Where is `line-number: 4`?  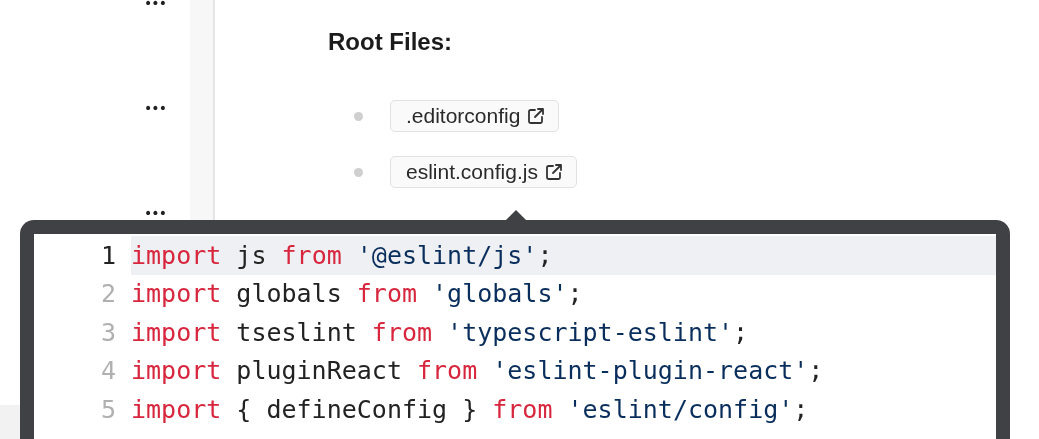 line-number: 4 is located at coordinates (108, 371).